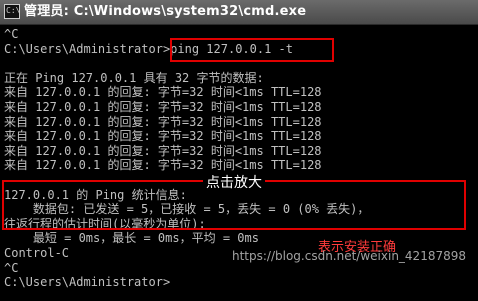 This screenshot has width=478, height=301. What do you see at coordinates (134, 77) in the screenshot?
I see `console-line: 正在 Ping 127.0.0.1 具有 32 字节的数据:` at bounding box center [134, 77].